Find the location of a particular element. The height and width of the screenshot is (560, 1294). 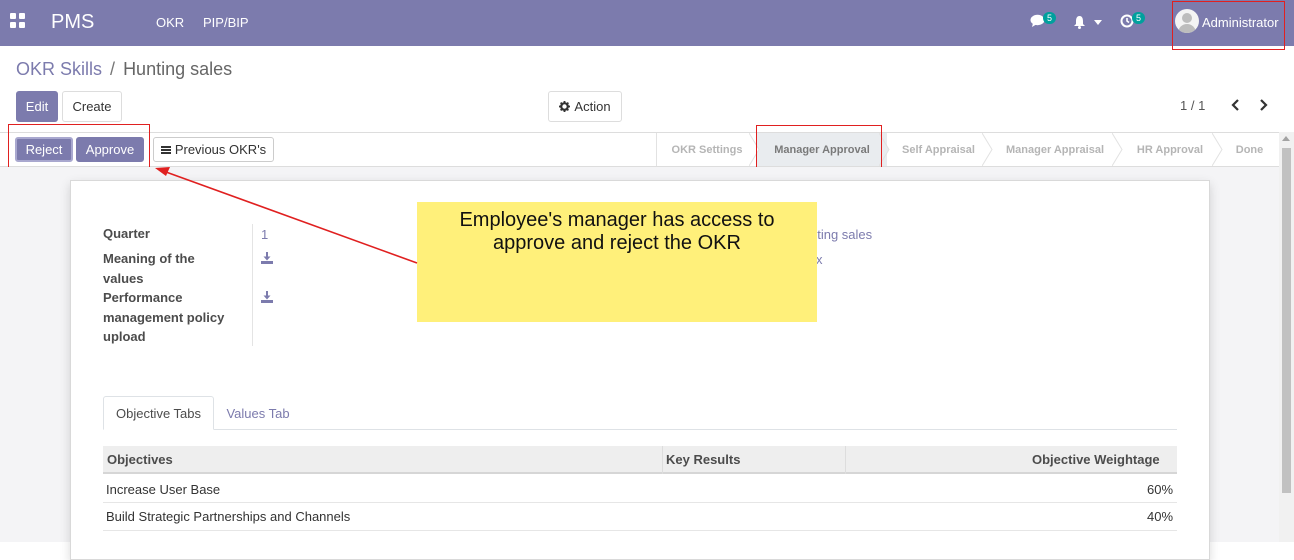

top-navbar: PMS OKR PIP/BIP 5 5 Administrator is located at coordinates (647, 23).